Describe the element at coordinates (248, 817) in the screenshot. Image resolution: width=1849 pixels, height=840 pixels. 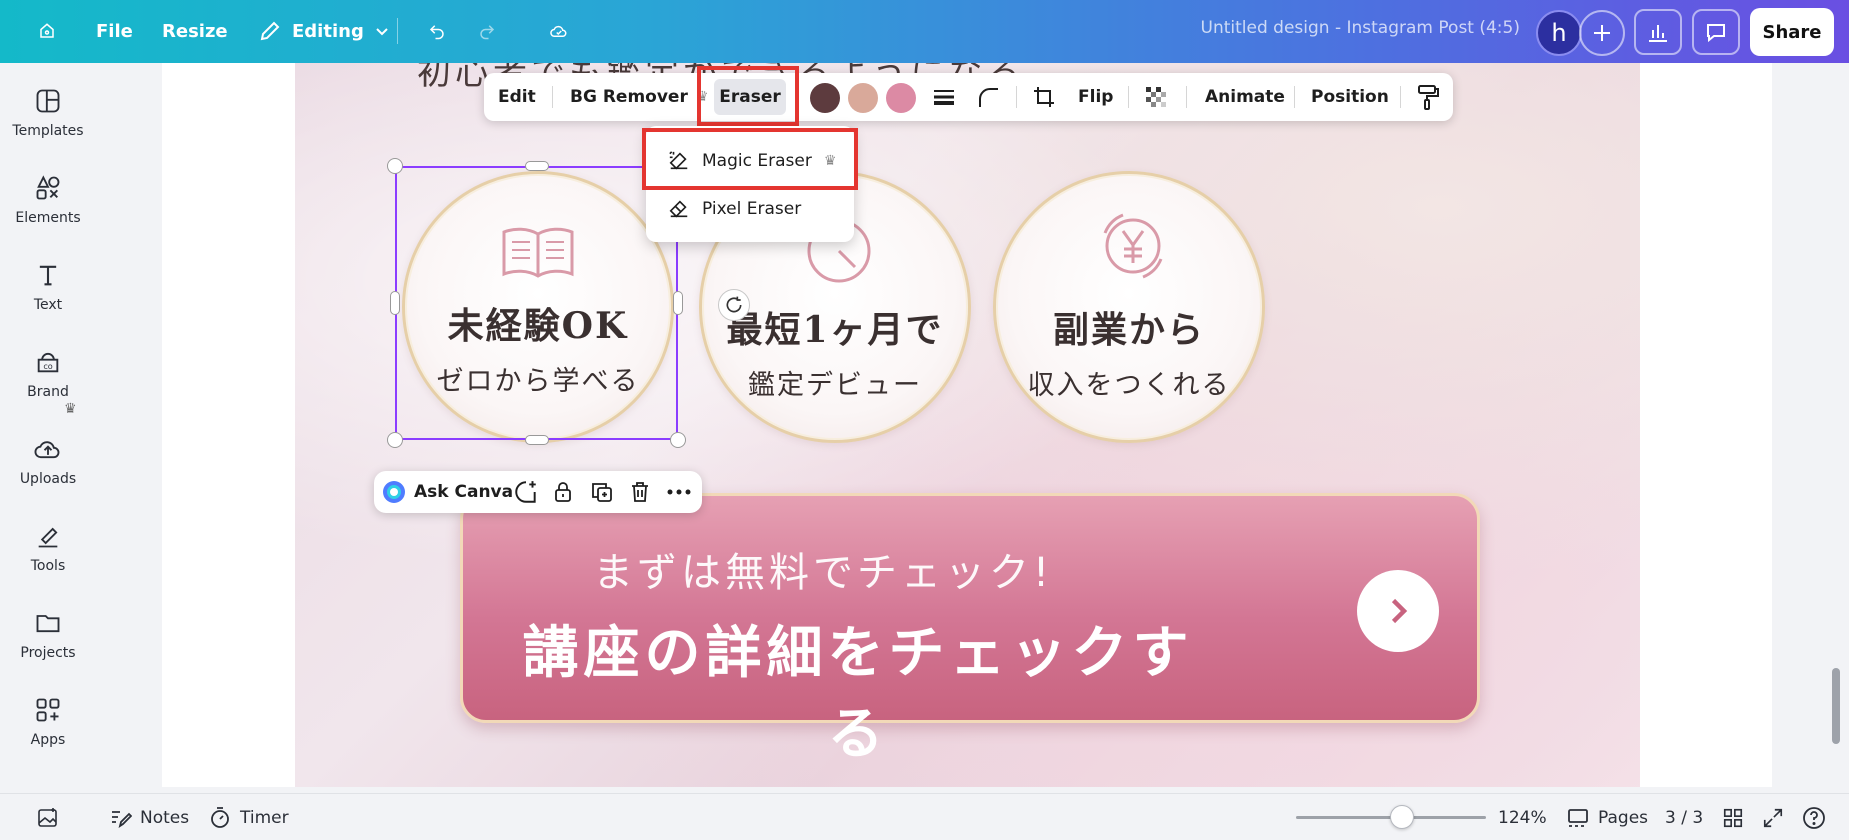
I see `timer-button: Timer` at that location.